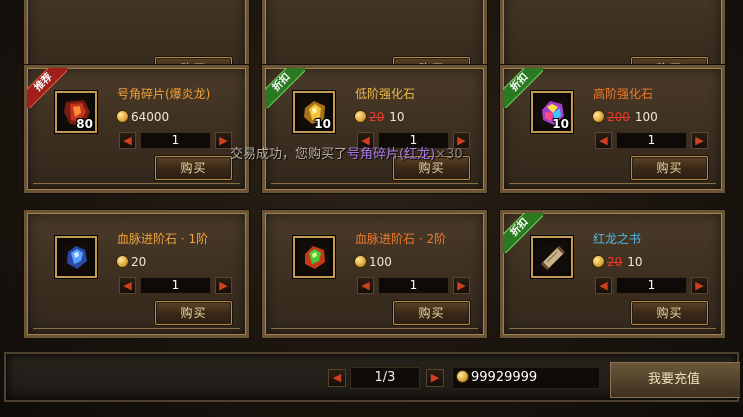 This screenshot has height=417, width=743. What do you see at coordinates (449, 154) in the screenshot?
I see `toast-count: ×30` at bounding box center [449, 154].